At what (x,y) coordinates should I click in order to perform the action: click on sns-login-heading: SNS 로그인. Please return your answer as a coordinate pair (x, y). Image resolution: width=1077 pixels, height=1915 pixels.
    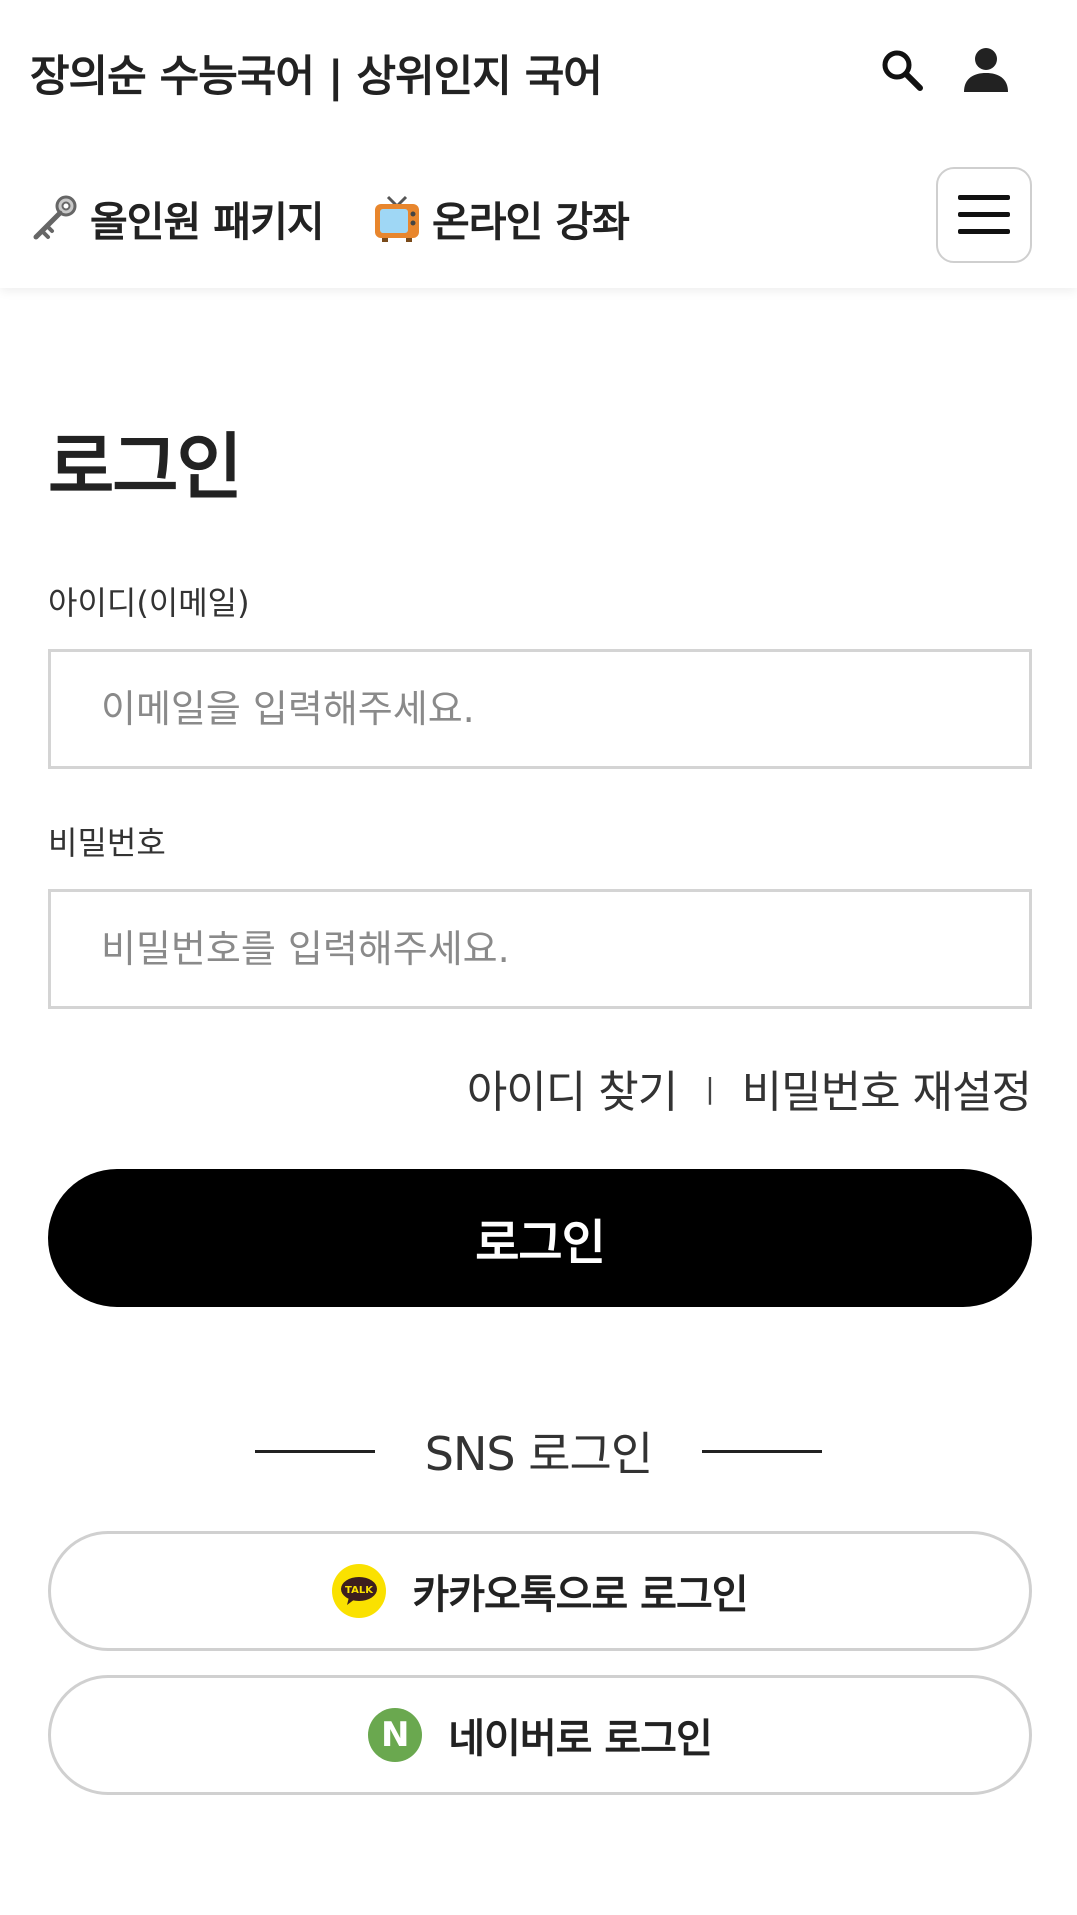
    Looking at the image, I should click on (538, 1454).